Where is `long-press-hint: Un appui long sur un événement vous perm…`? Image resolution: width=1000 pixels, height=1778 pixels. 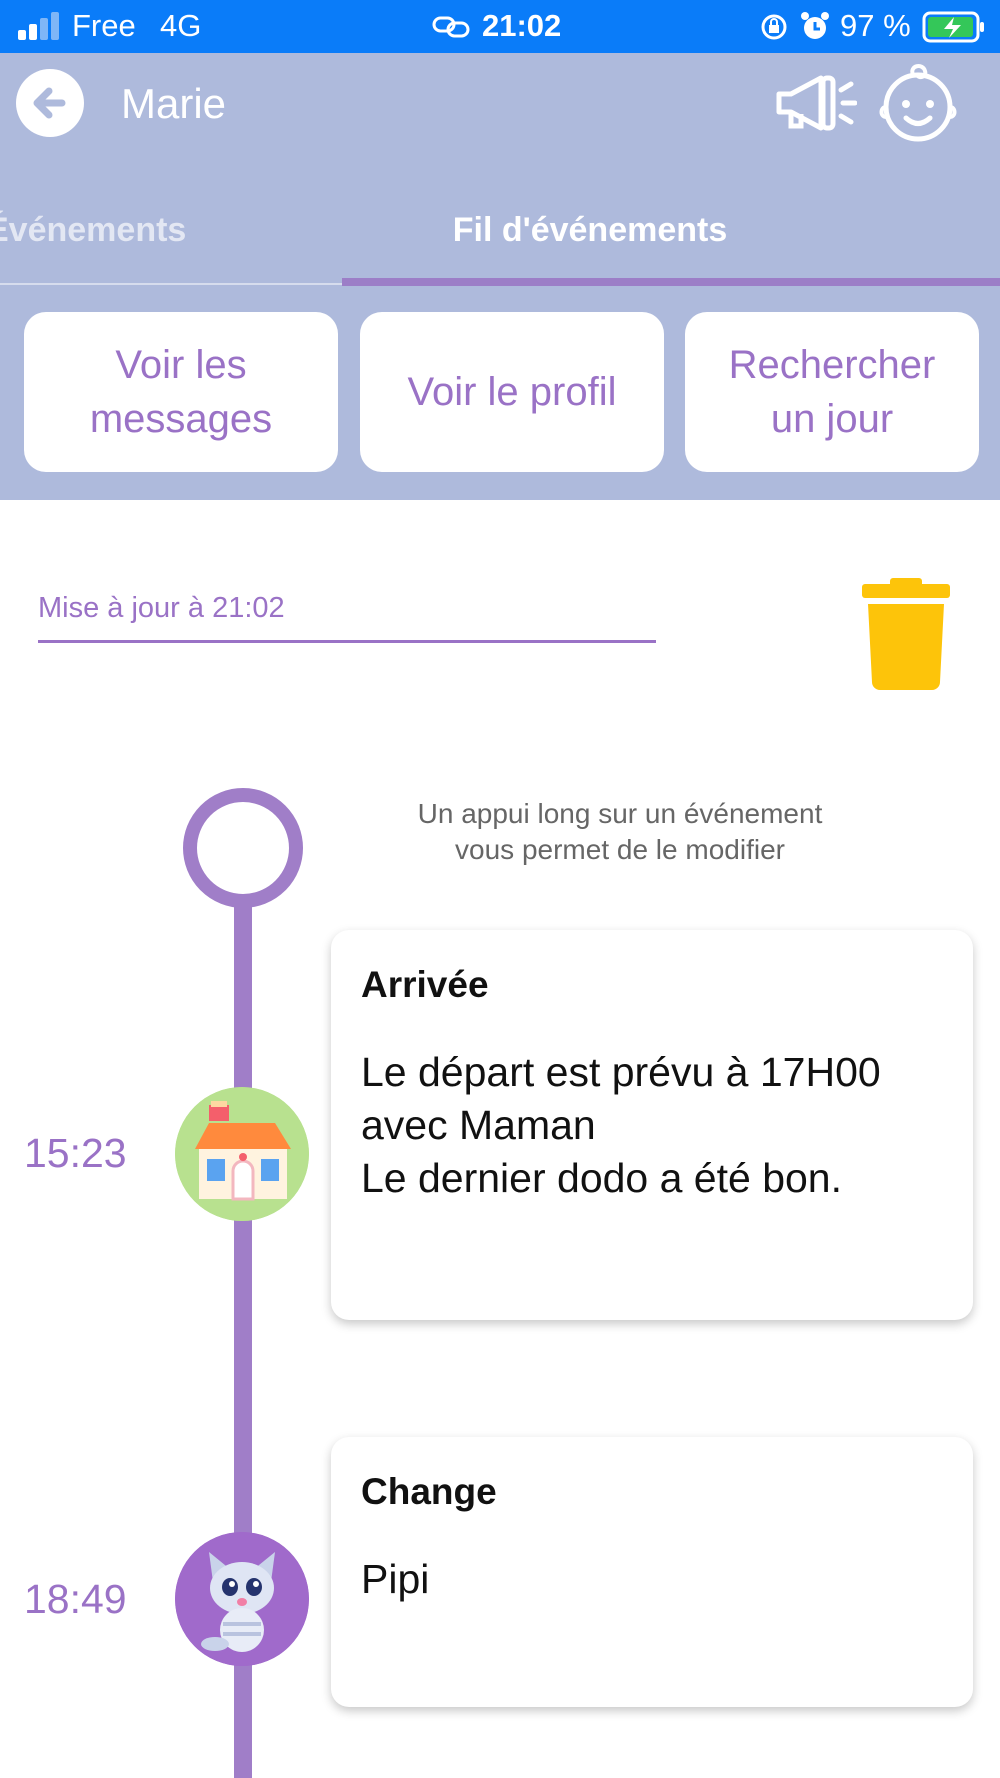 long-press-hint: Un appui long sur un événement vous perm… is located at coordinates (620, 831).